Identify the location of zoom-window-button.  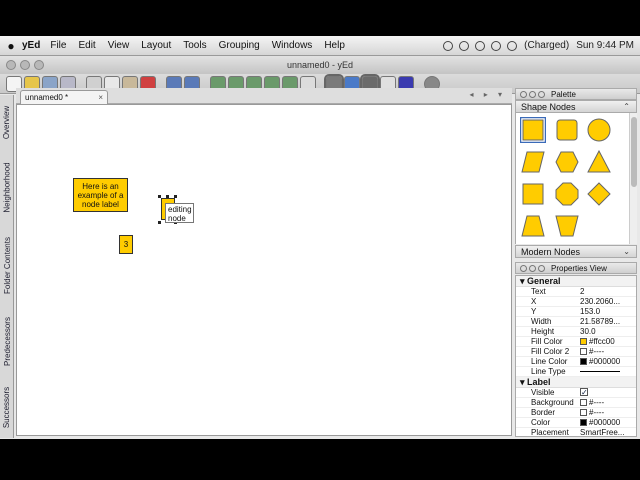
(39, 65).